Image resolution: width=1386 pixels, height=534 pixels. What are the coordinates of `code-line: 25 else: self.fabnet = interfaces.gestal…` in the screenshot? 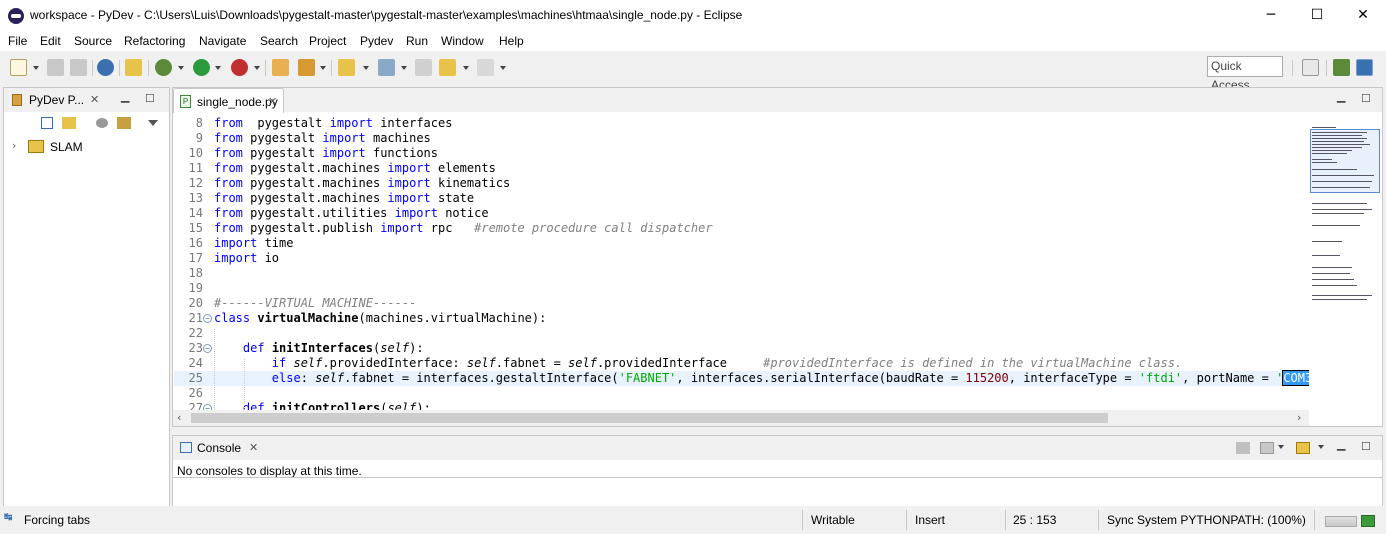 It's located at (741, 378).